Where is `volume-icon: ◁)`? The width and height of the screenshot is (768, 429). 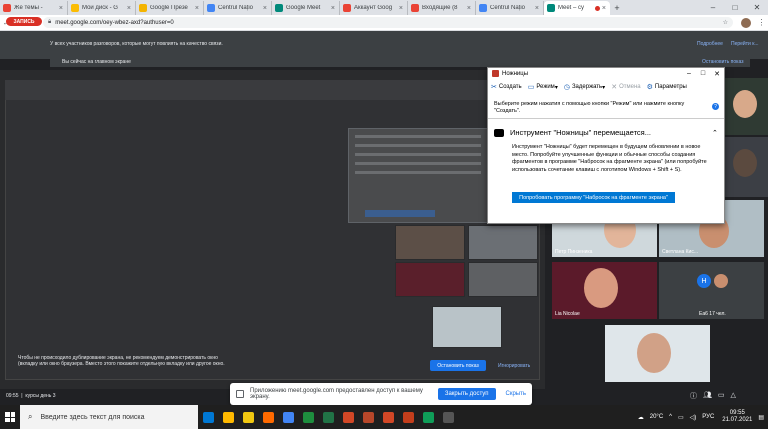 volume-icon: ◁) is located at coordinates (693, 417).